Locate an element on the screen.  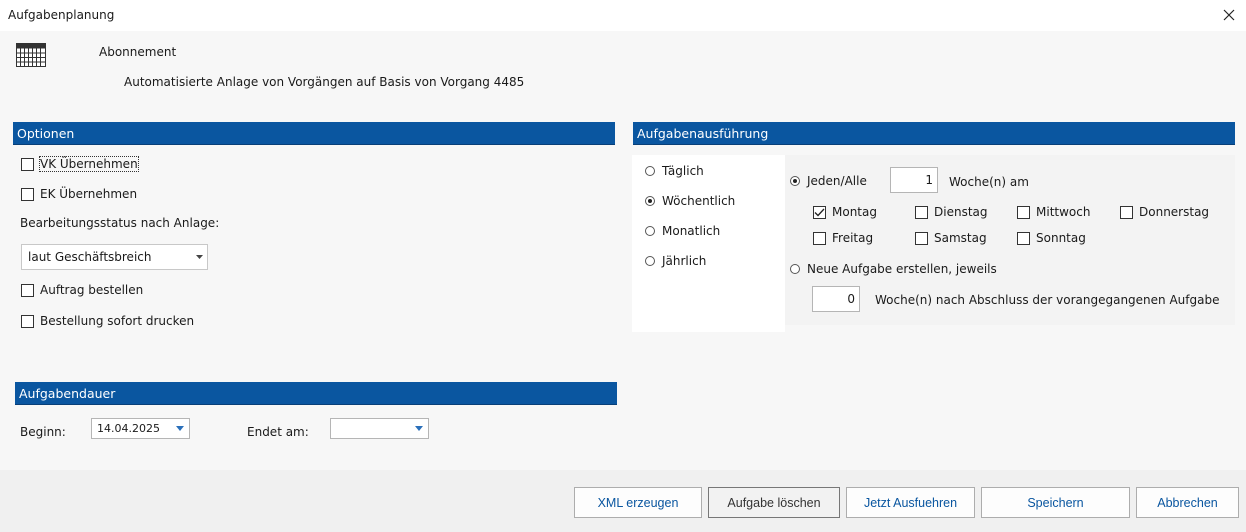
radio-jeden-alle-dot is located at coordinates (795, 181).